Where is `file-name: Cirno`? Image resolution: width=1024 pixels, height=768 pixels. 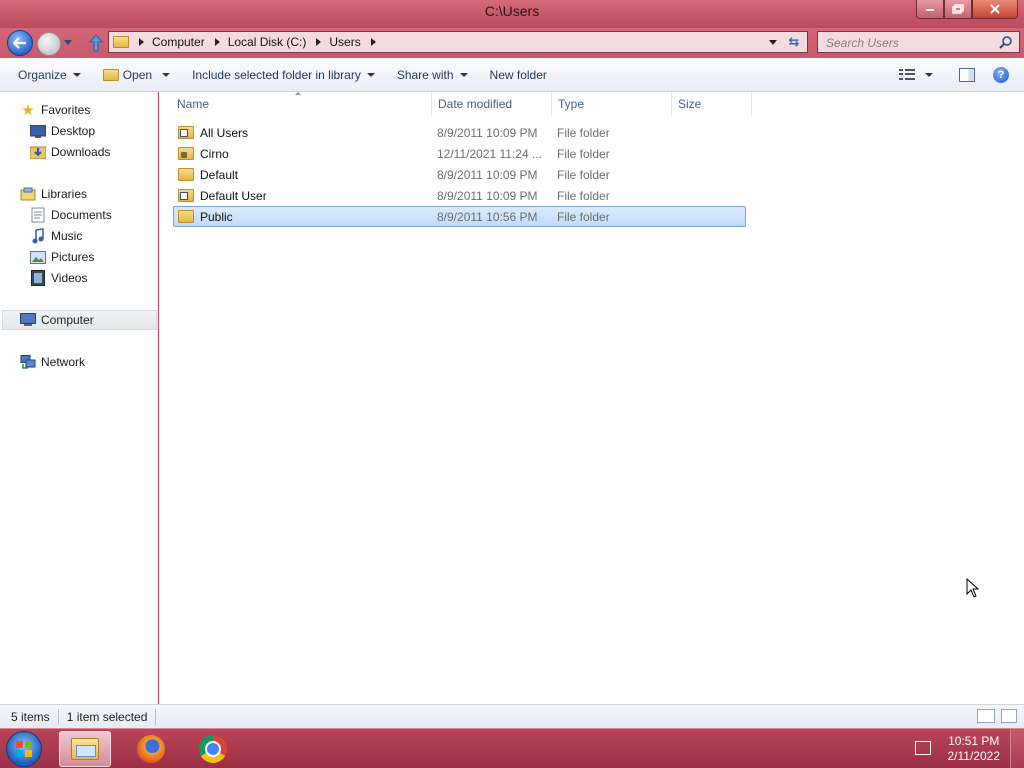
file-name: Cirno is located at coordinates (214, 153).